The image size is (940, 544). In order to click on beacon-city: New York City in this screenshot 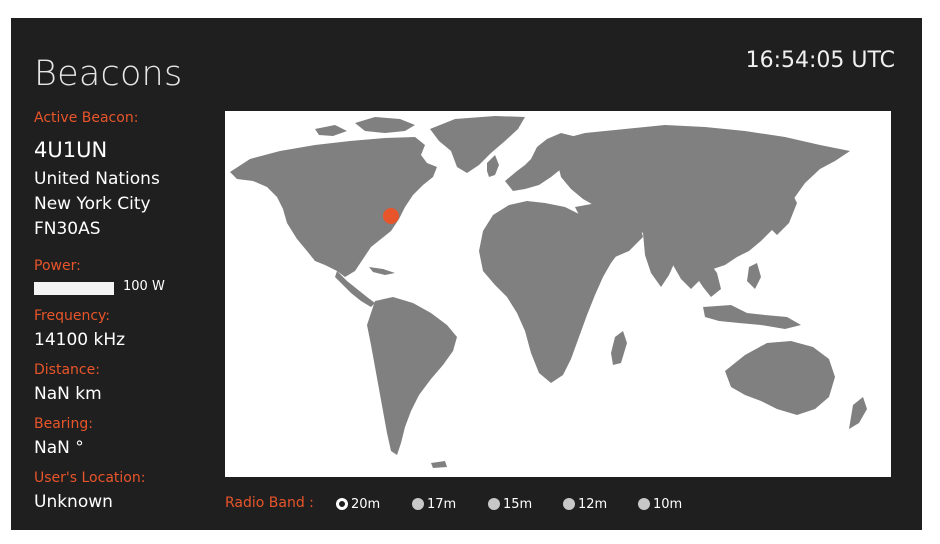, I will do `click(92, 204)`.